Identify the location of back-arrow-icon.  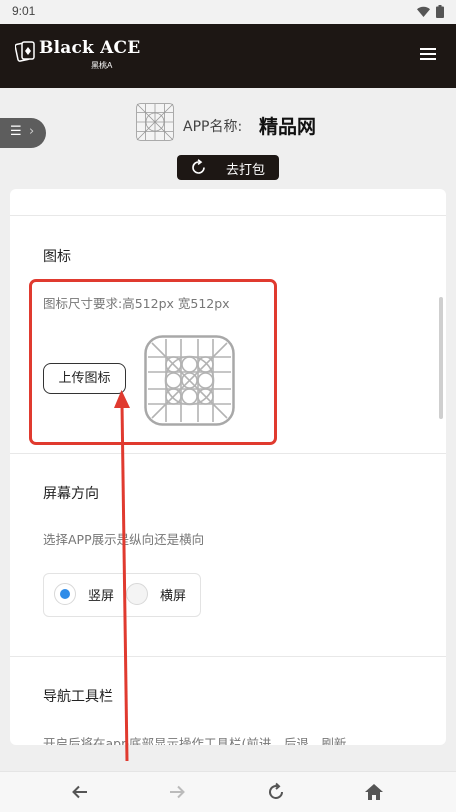
(80, 792).